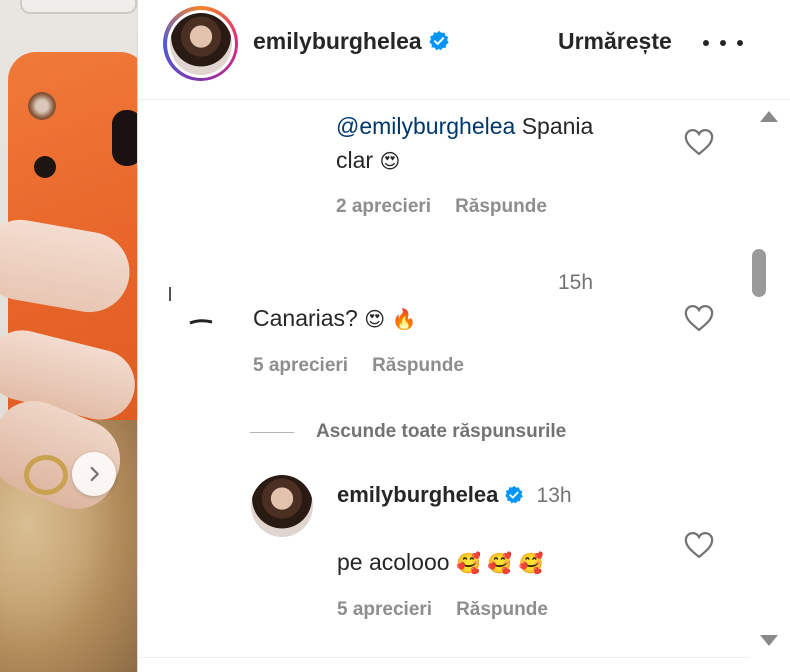  I want to click on comment-meta: 5 aprecieri Răspunde, so click(358, 366).